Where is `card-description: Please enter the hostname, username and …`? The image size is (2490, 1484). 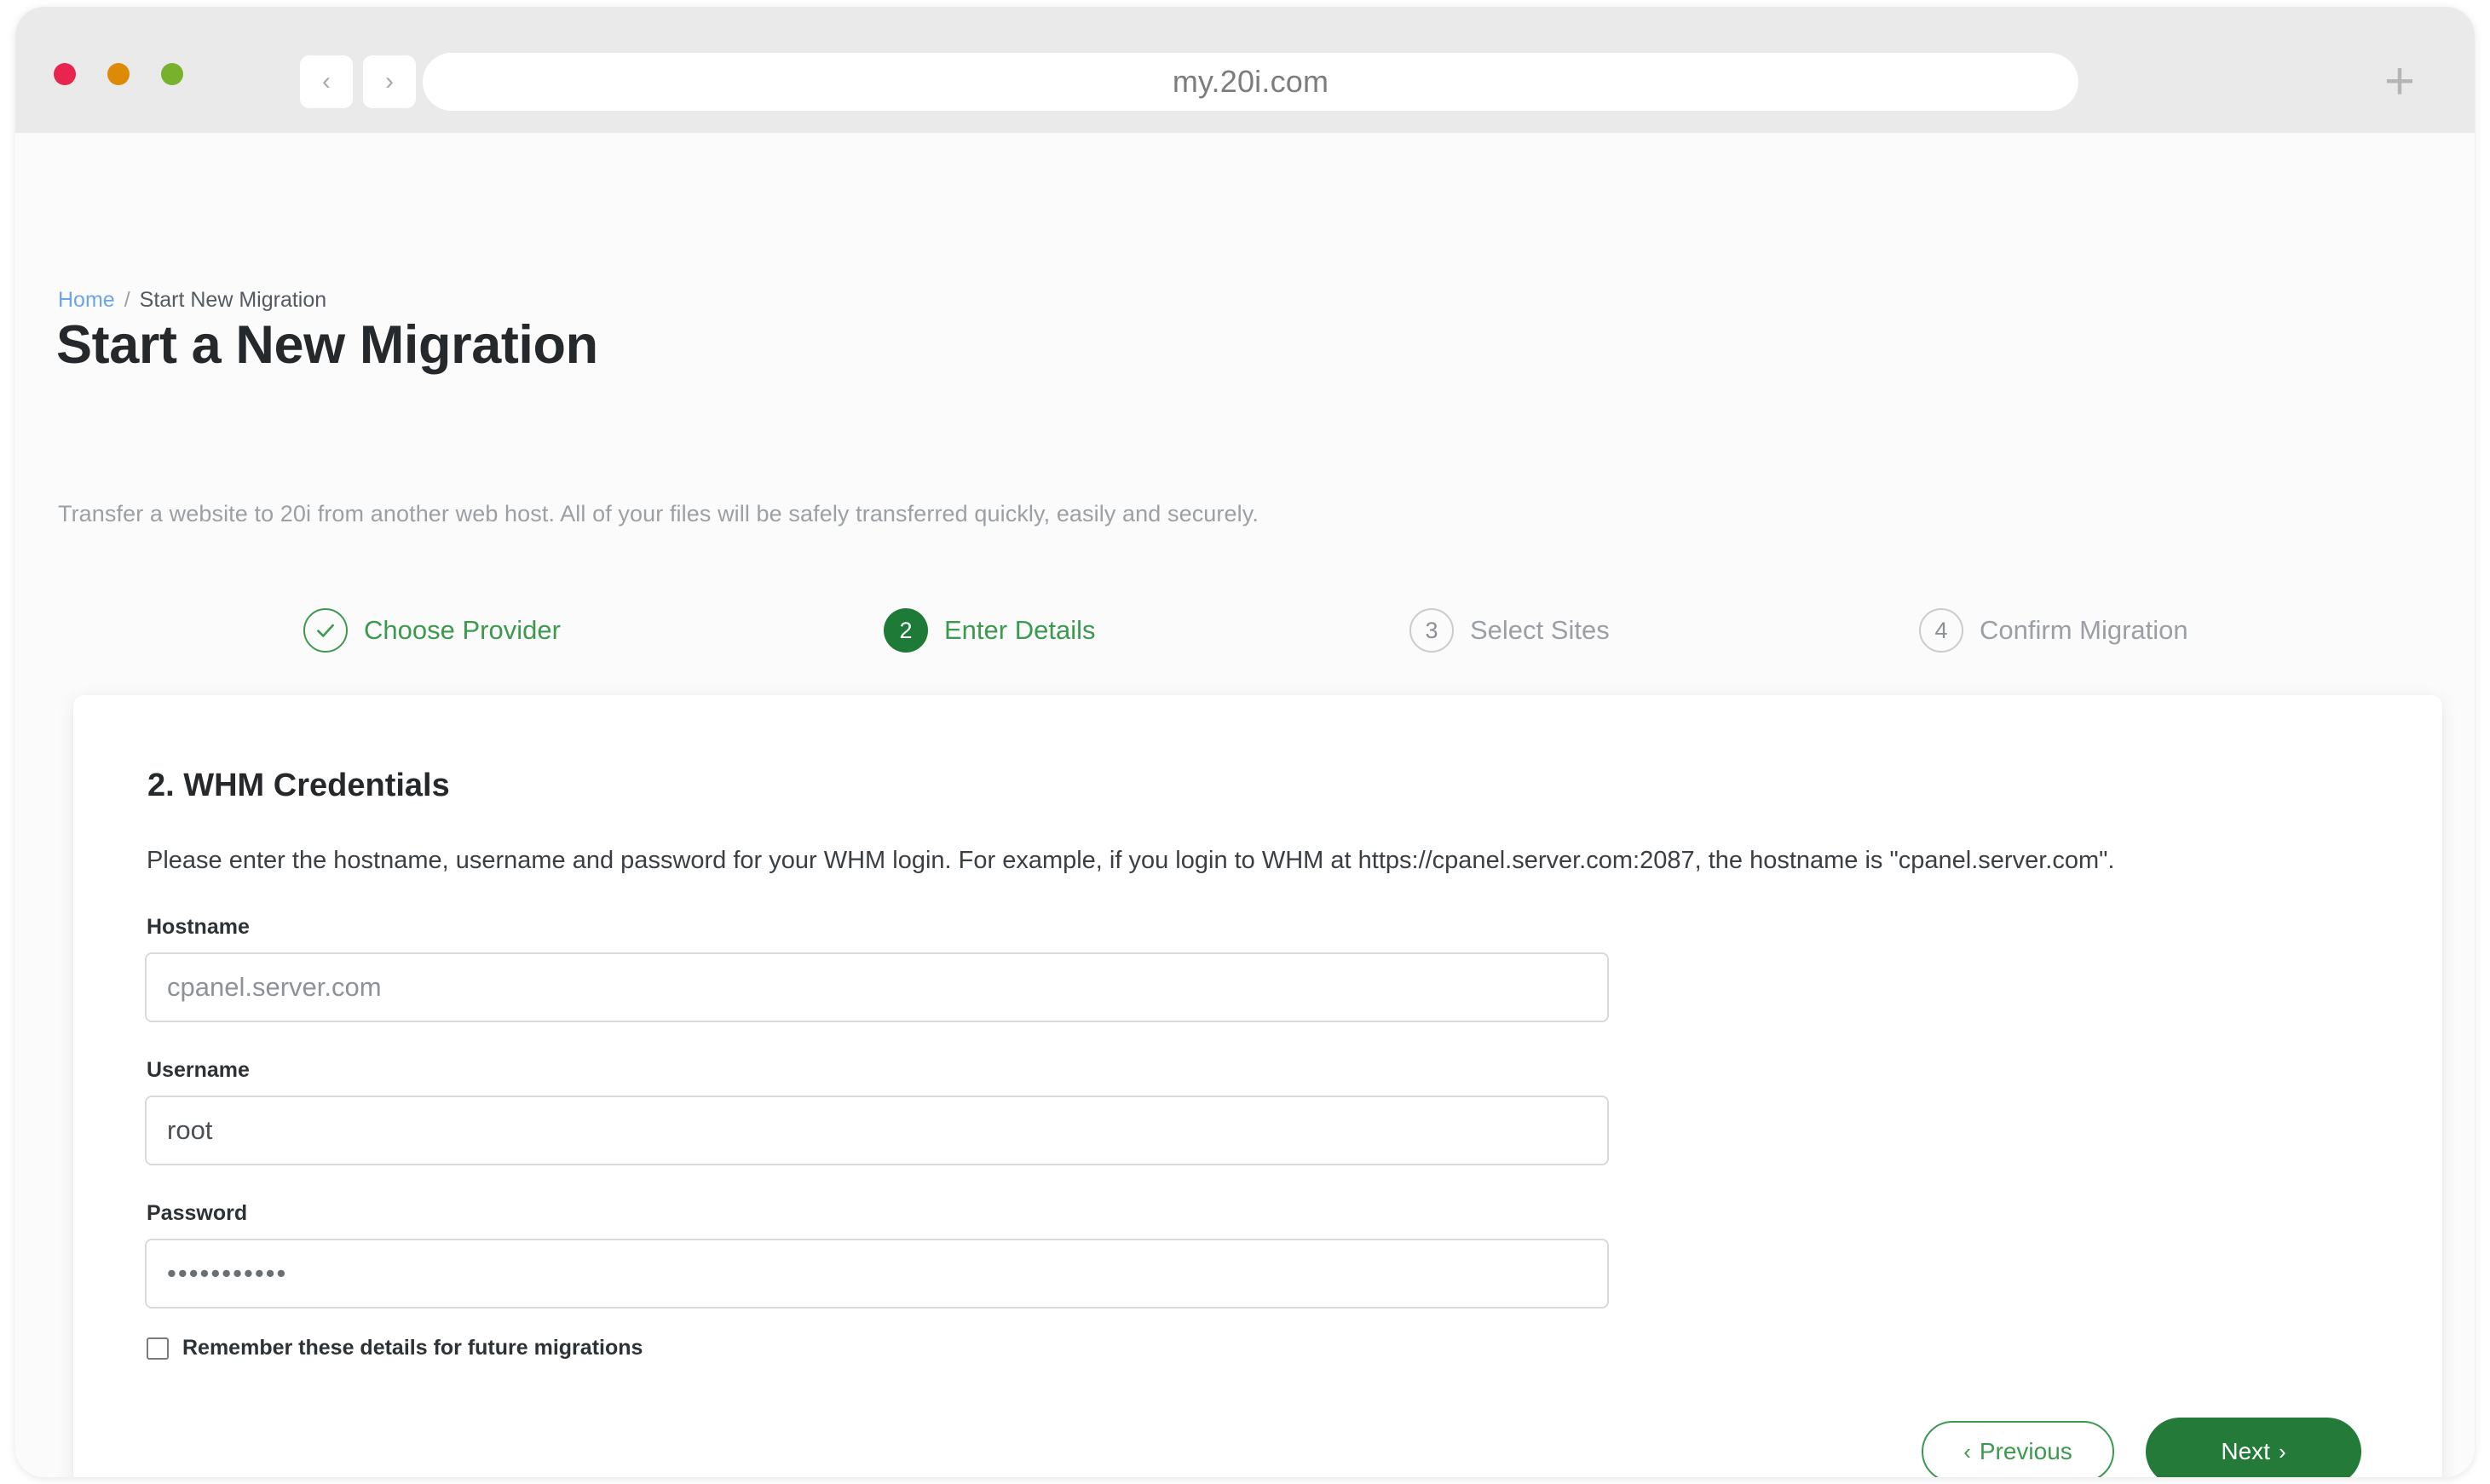 card-description: Please enter the hostname, username and … is located at coordinates (1131, 860).